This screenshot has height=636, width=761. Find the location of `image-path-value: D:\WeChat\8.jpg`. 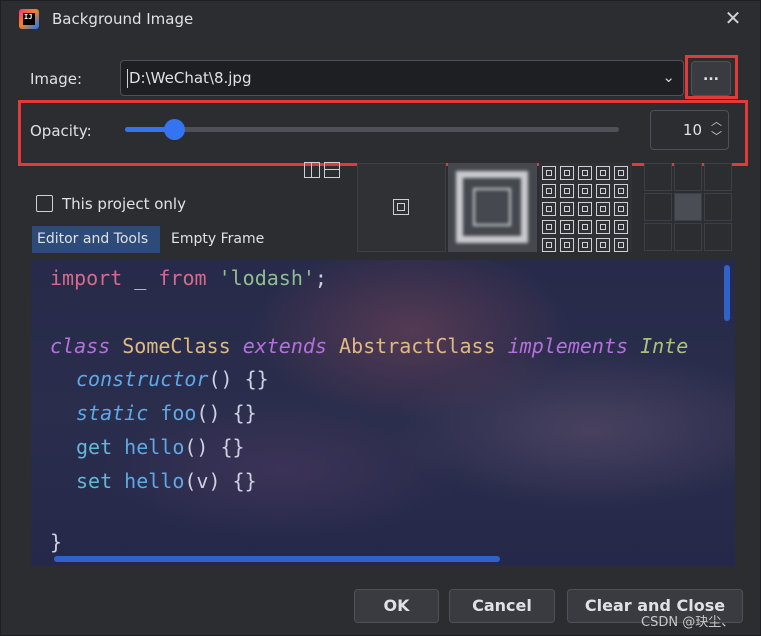

image-path-value: D:\WeChat\8.jpg is located at coordinates (190, 78).